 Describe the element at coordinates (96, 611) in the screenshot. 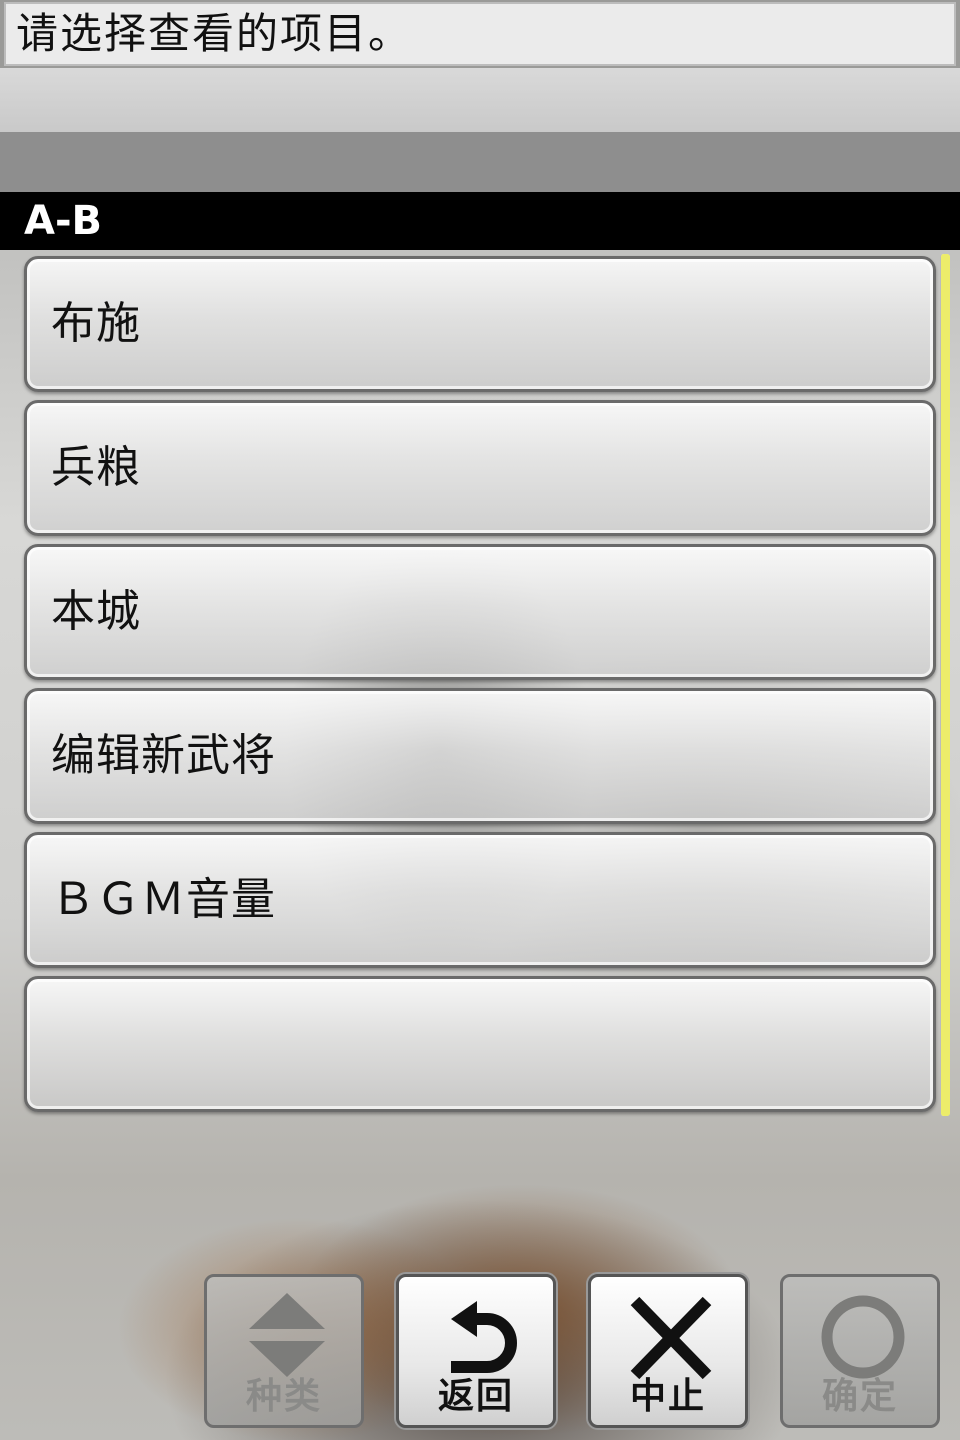

I see `list-item-label: 本城` at that location.